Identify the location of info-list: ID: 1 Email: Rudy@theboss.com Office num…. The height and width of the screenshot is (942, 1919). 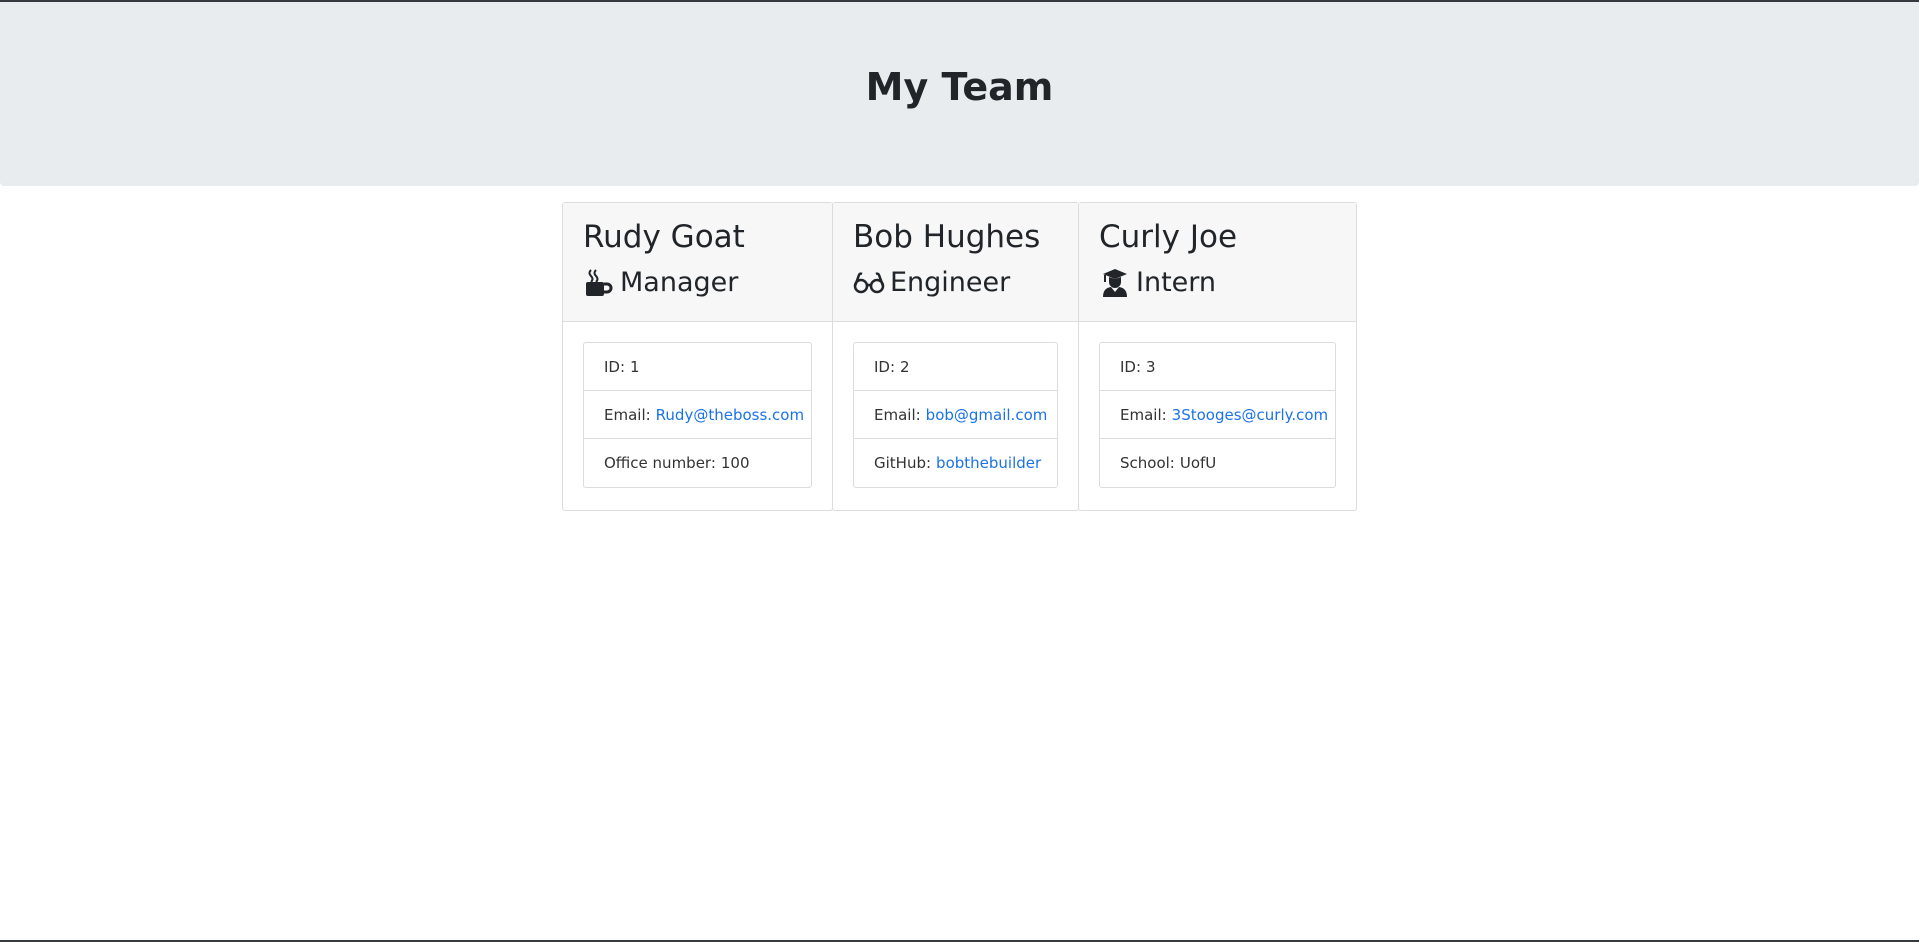
(697, 415).